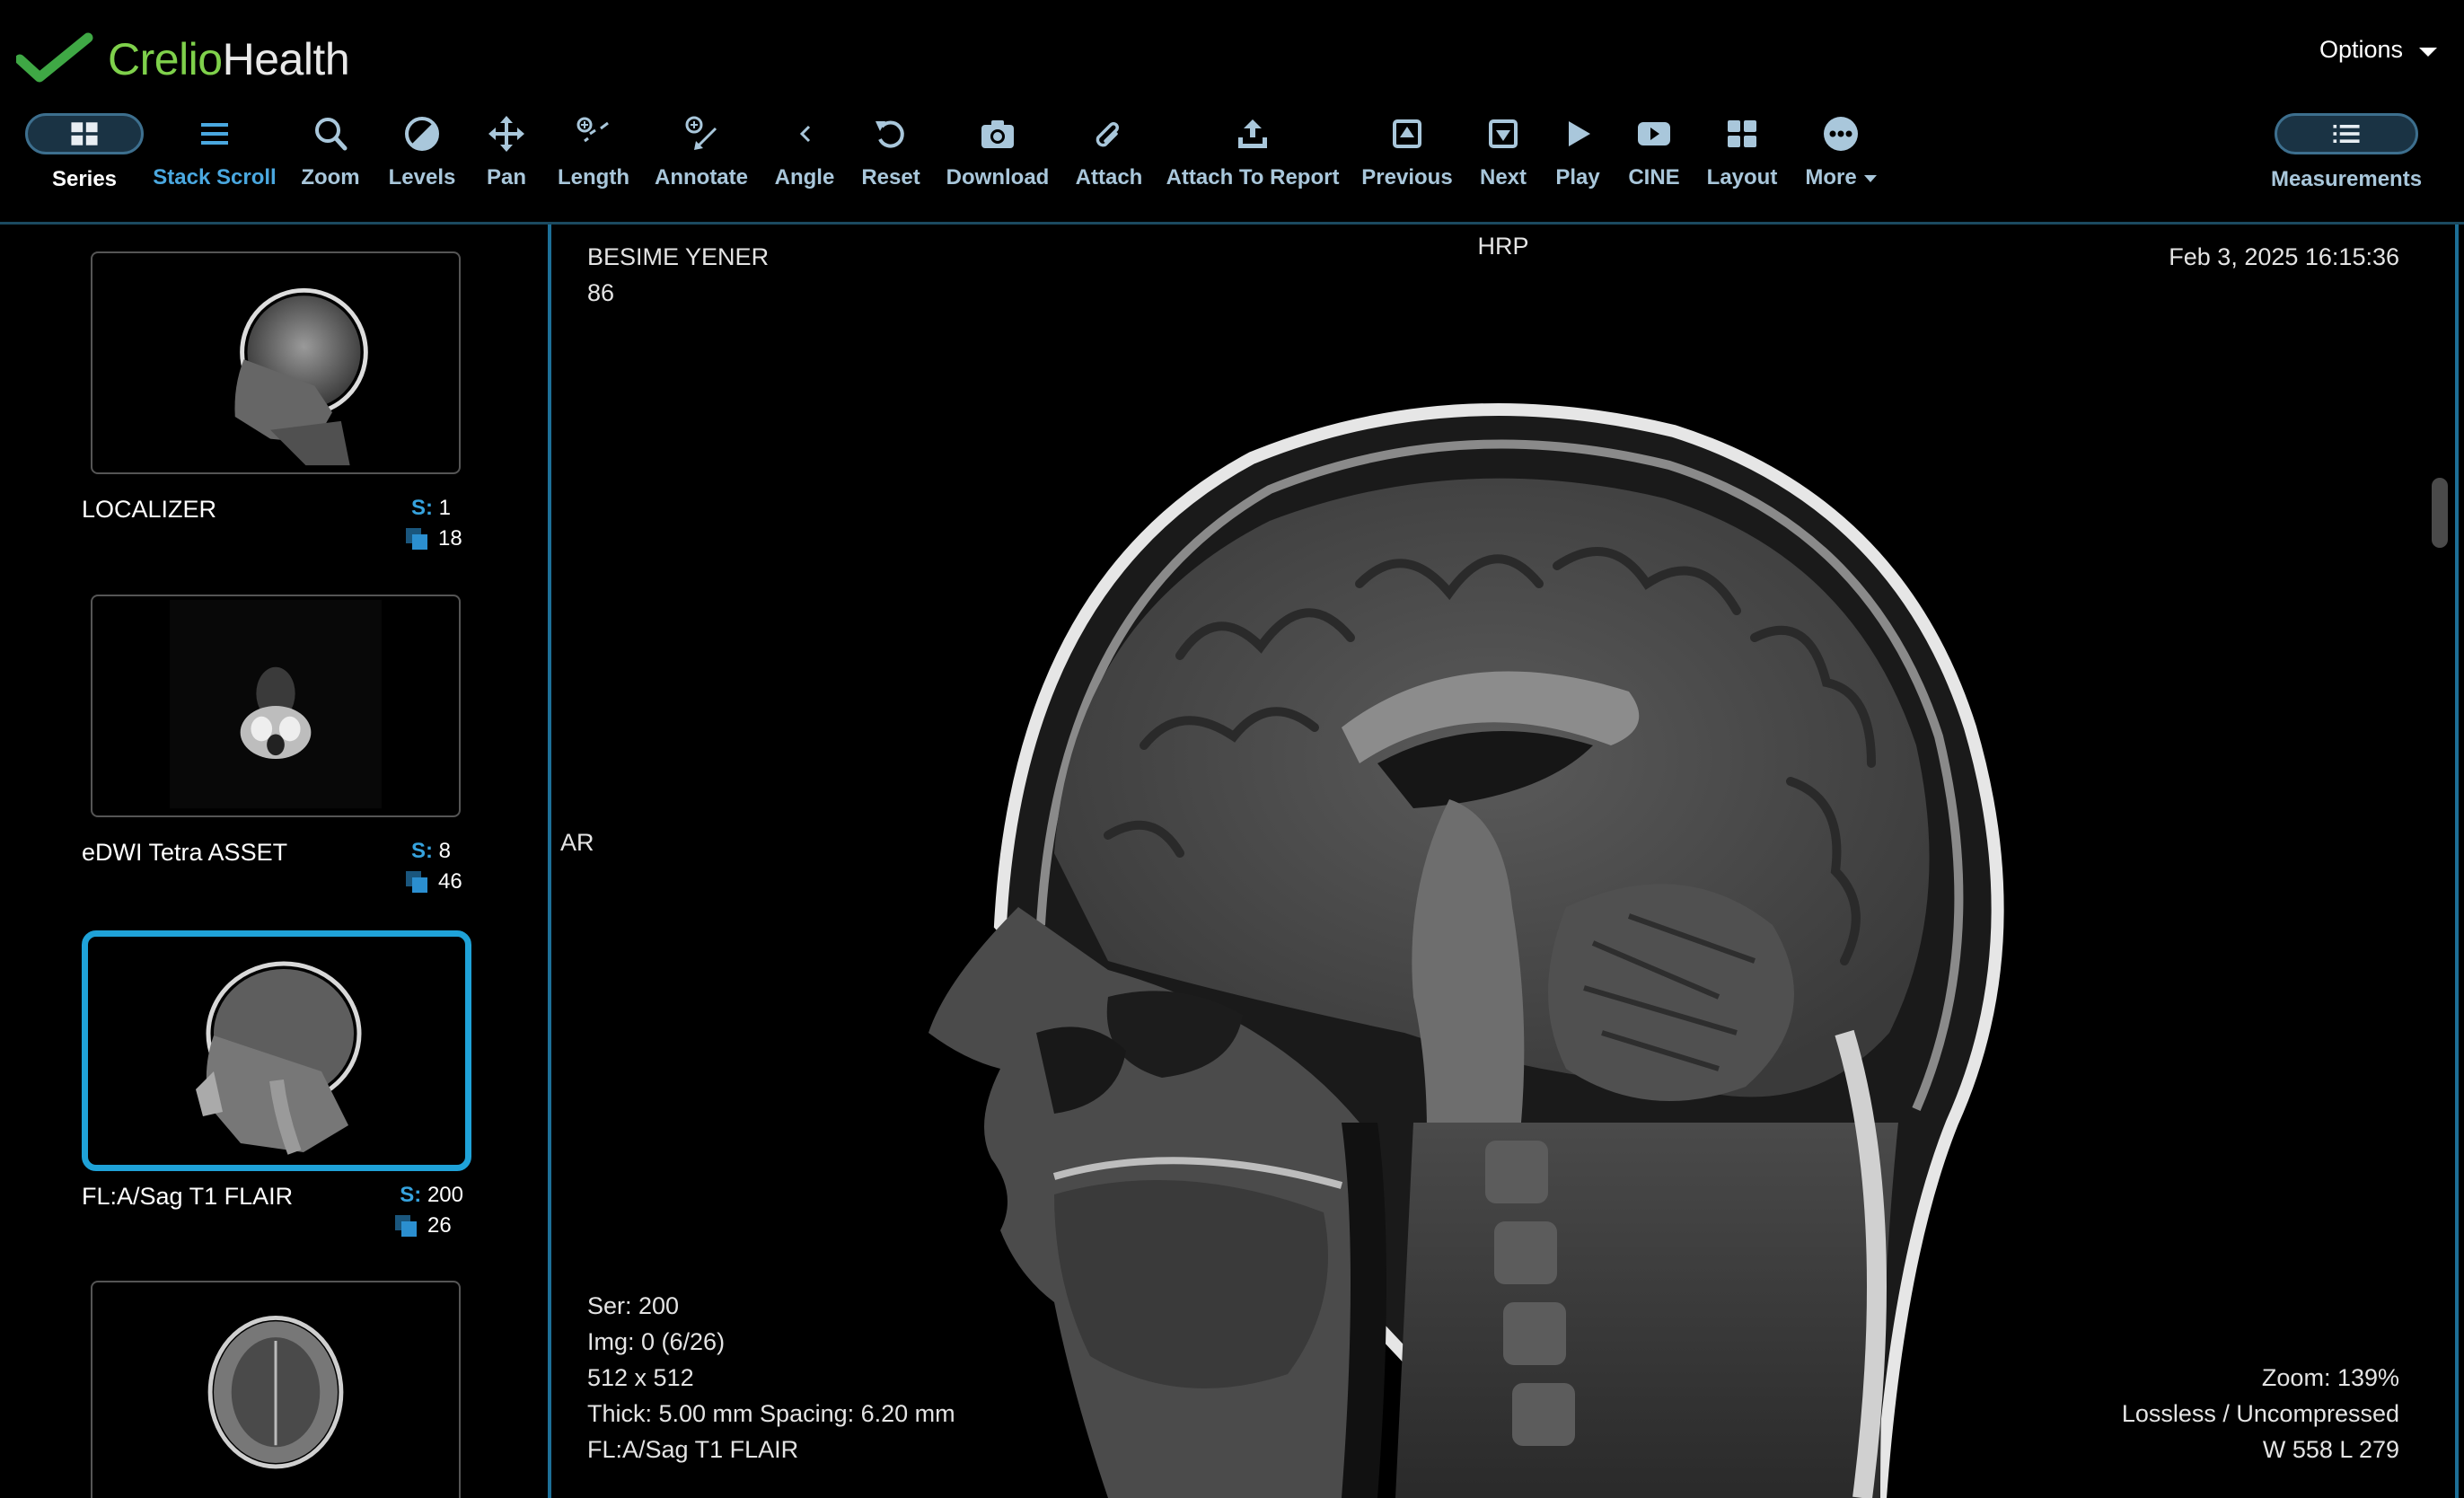 The width and height of the screenshot is (2464, 1498). Describe the element at coordinates (330, 153) in the screenshot. I see `zoom-button: Zoom` at that location.